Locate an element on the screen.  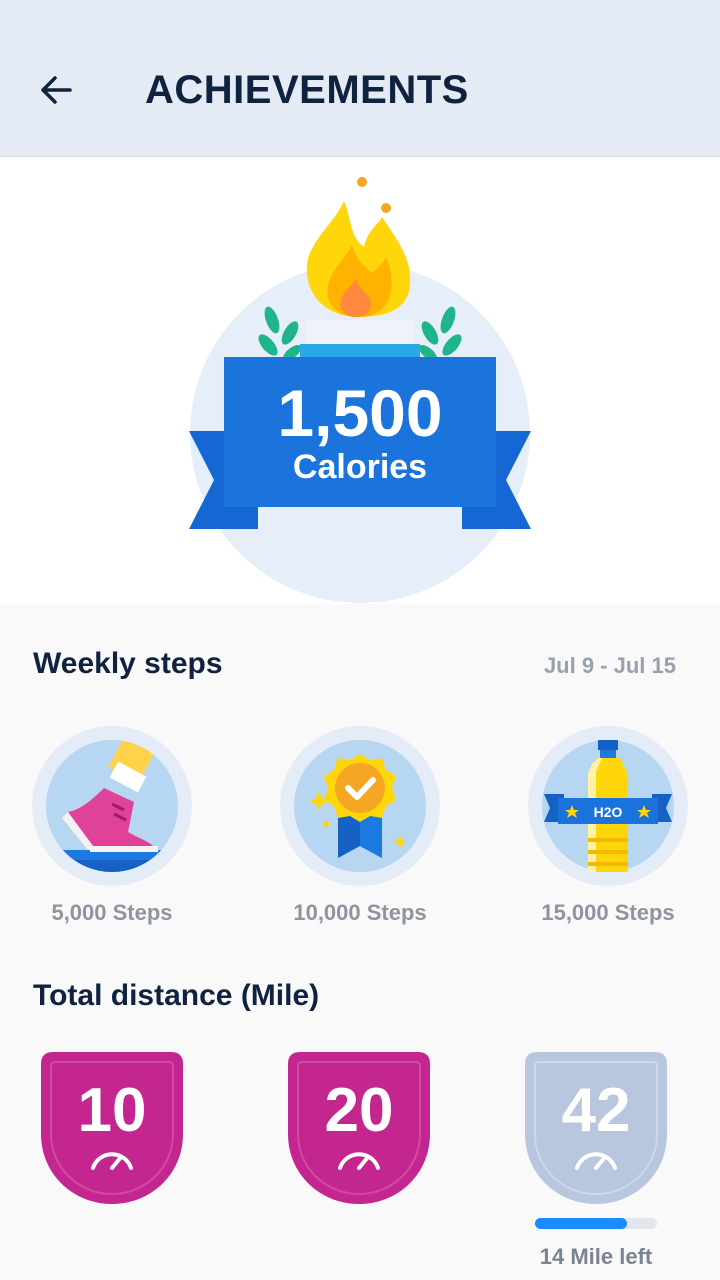
badge-10000-steps is located at coordinates (360, 806).